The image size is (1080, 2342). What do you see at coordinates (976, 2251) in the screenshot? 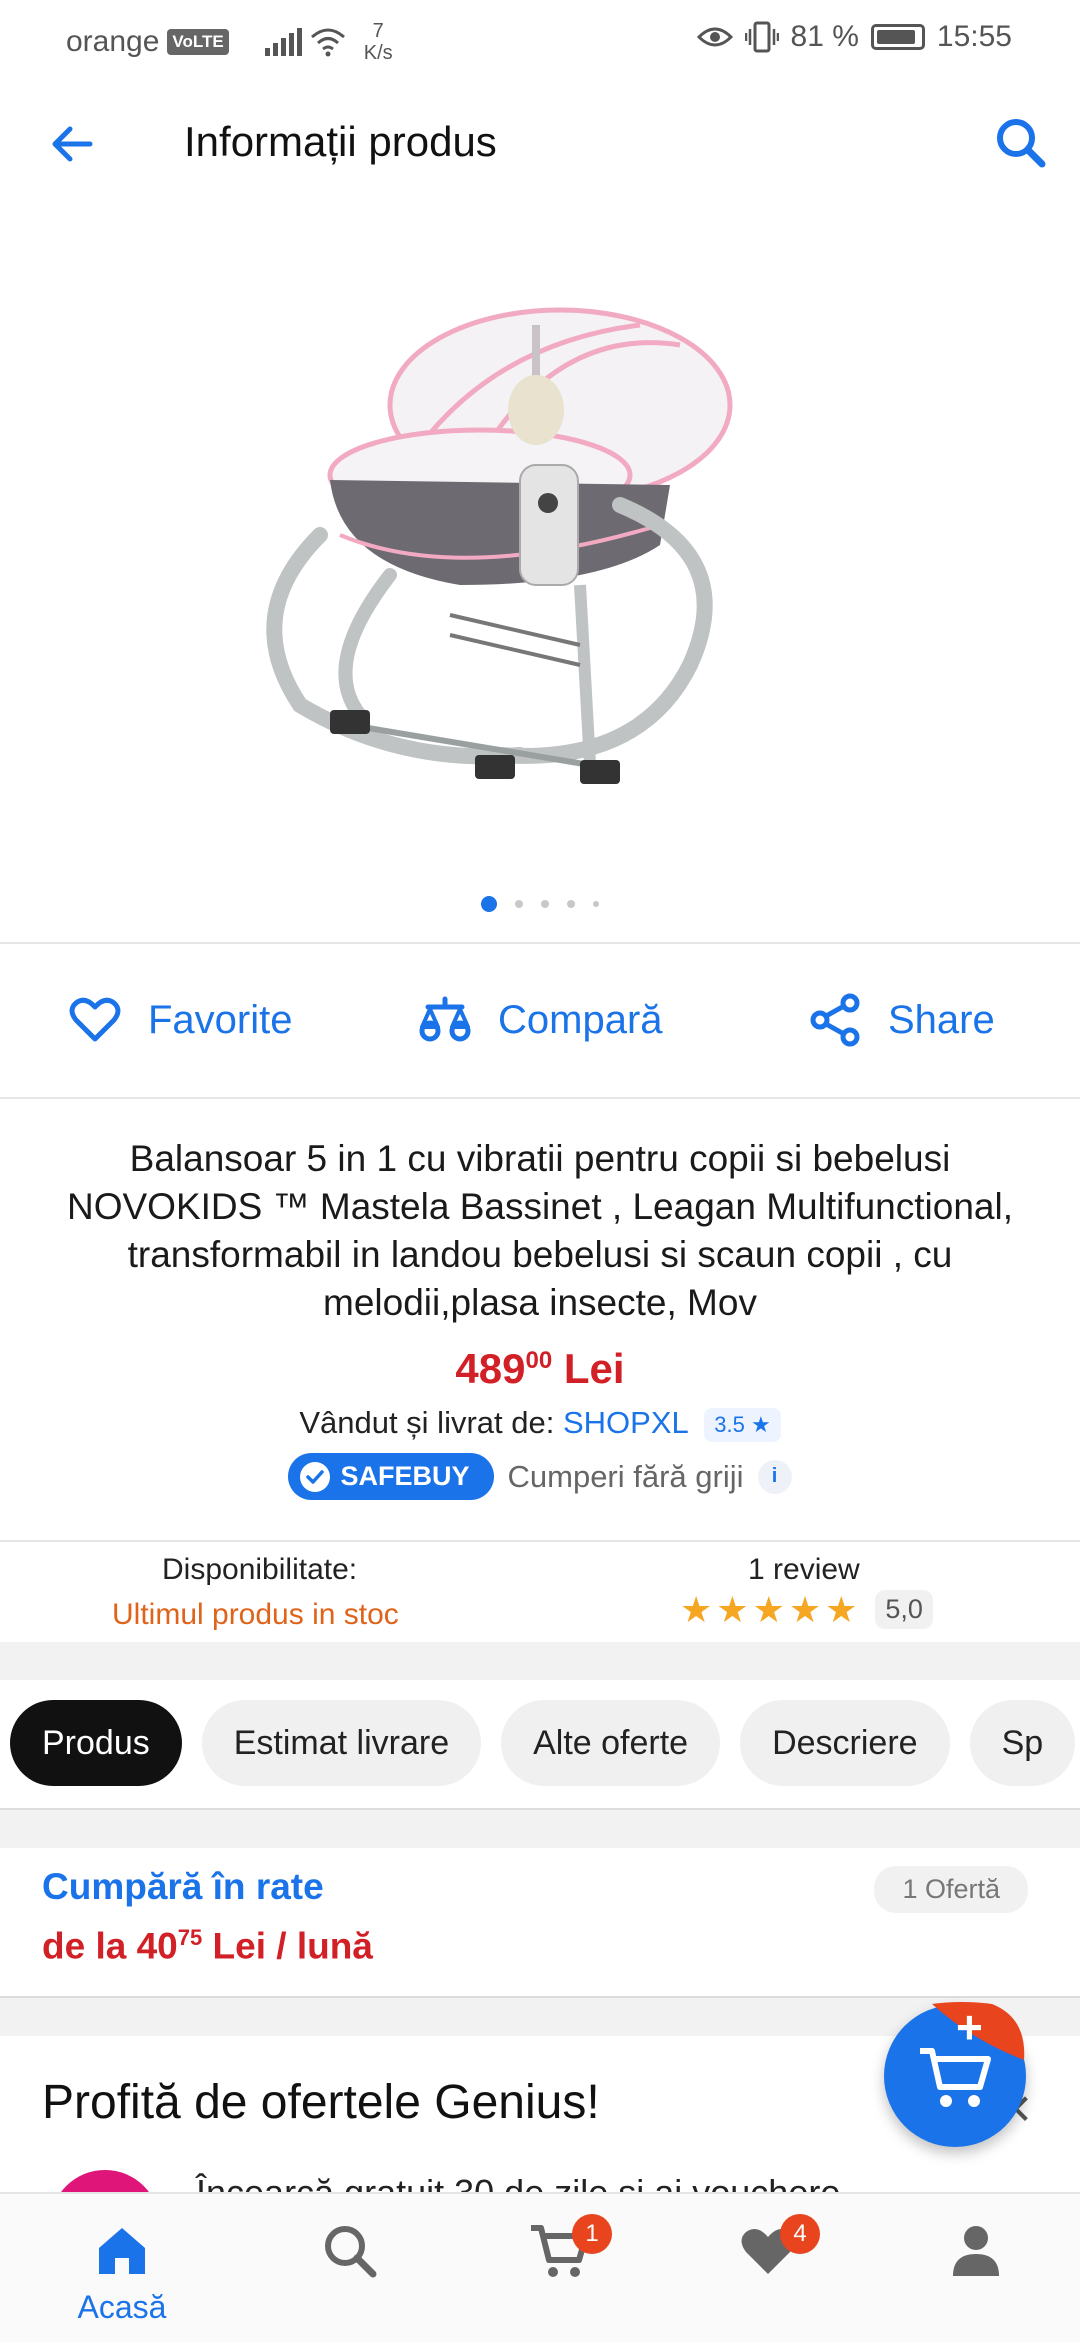
I see `user-icon` at bounding box center [976, 2251].